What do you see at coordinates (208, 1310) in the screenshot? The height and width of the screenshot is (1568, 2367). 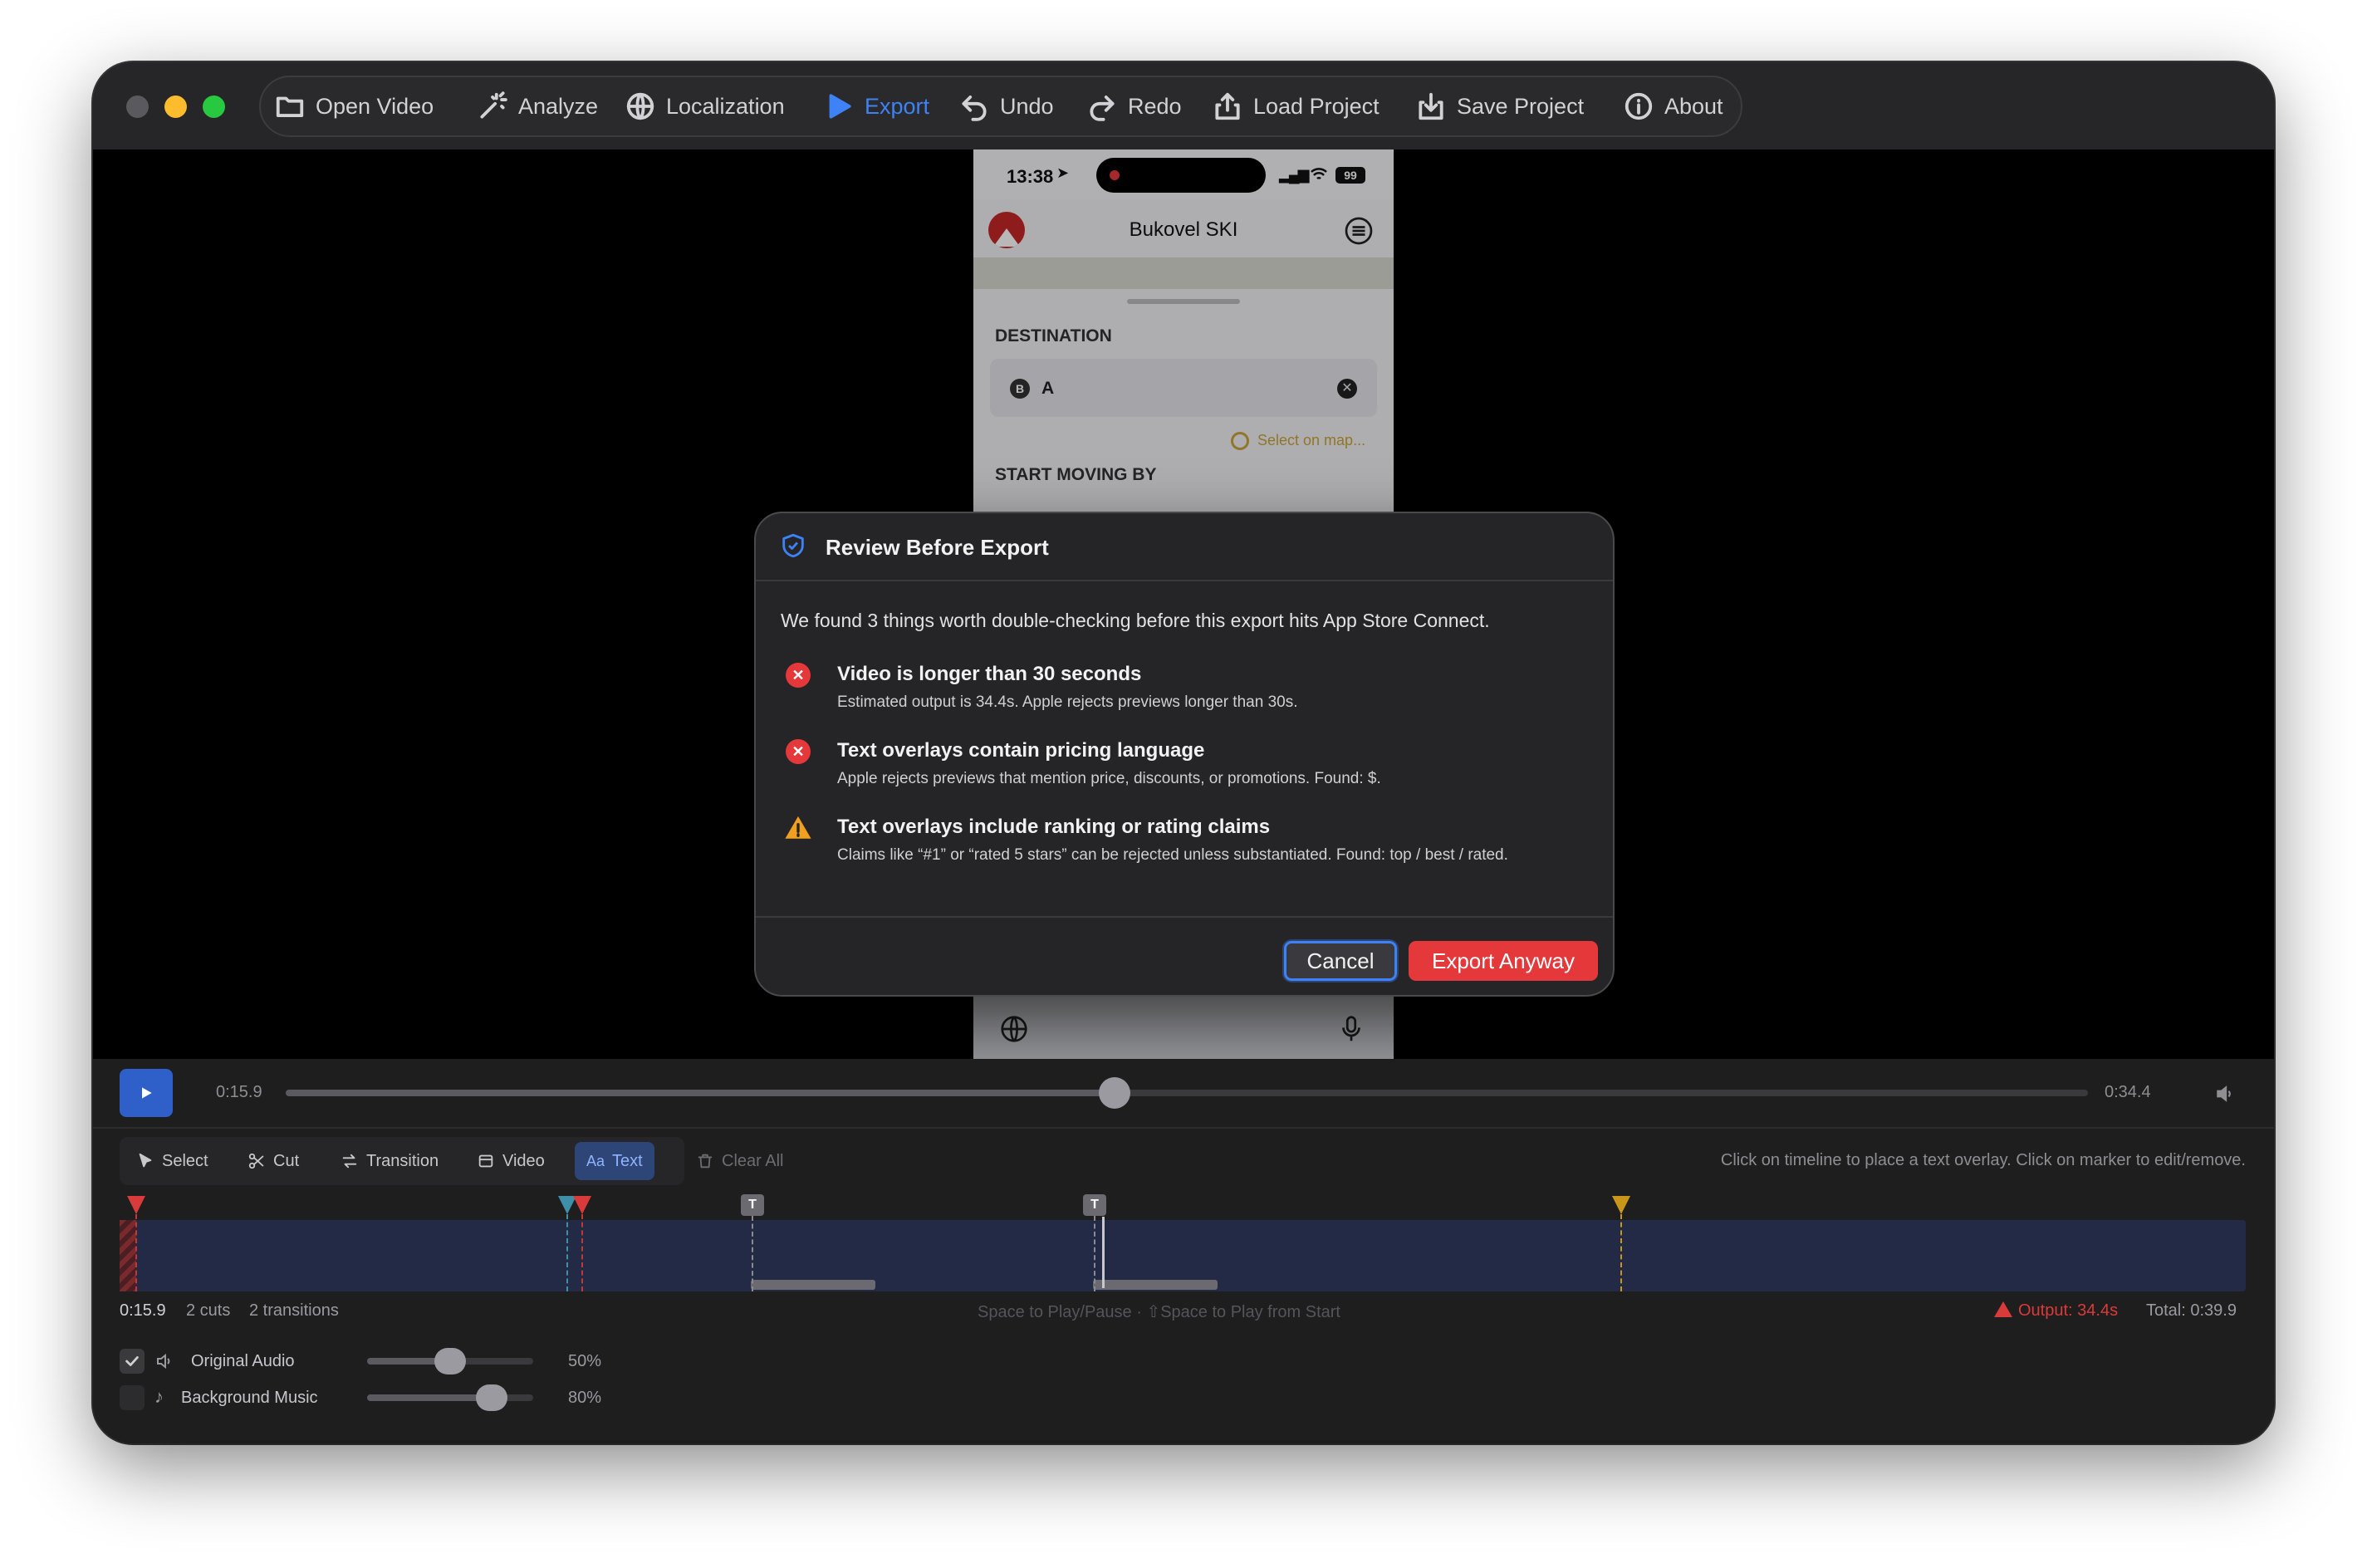 I see `cuts-count: 2 cuts` at bounding box center [208, 1310].